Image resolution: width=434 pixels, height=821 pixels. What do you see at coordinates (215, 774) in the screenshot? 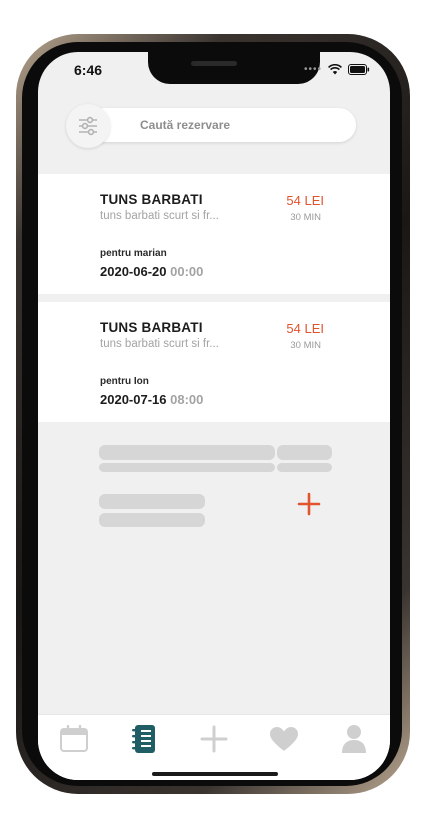
I see `home-indicator` at bounding box center [215, 774].